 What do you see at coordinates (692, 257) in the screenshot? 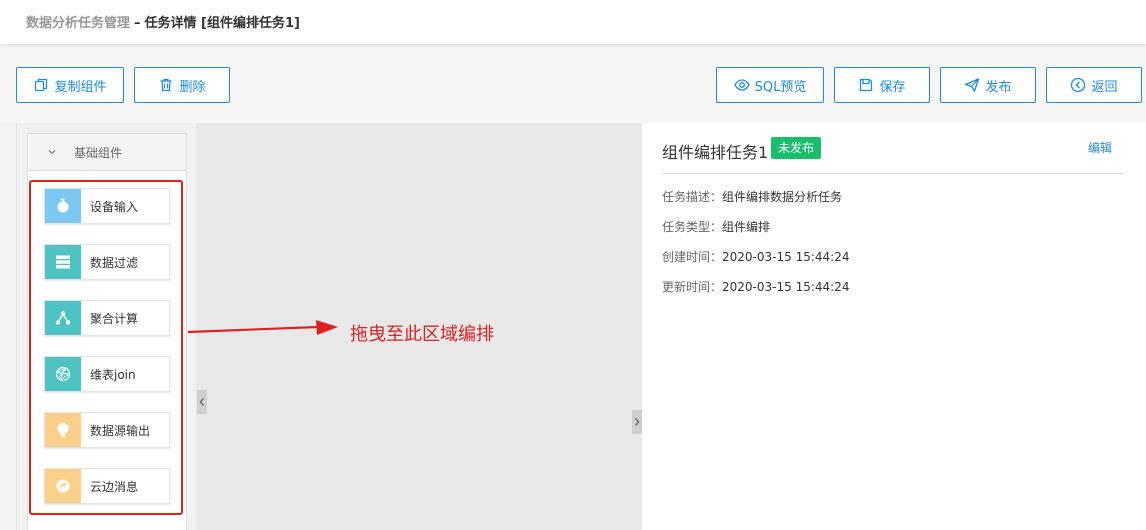
I see `info-key: 创建时间：` at bounding box center [692, 257].